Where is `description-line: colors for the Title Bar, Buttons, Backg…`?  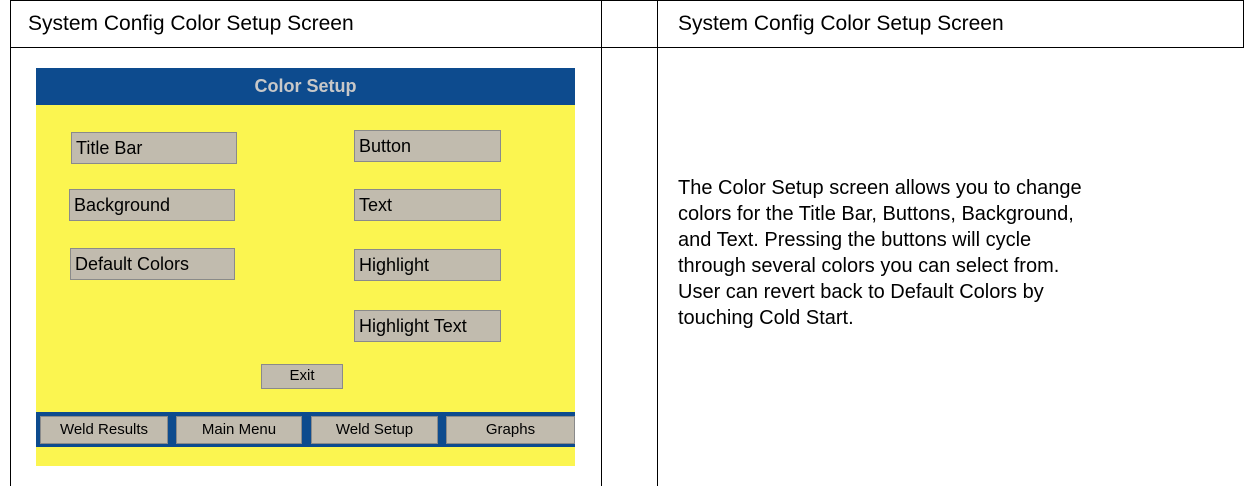
description-line: colors for the Title Bar, Buttons, Backg… is located at coordinates (876, 214).